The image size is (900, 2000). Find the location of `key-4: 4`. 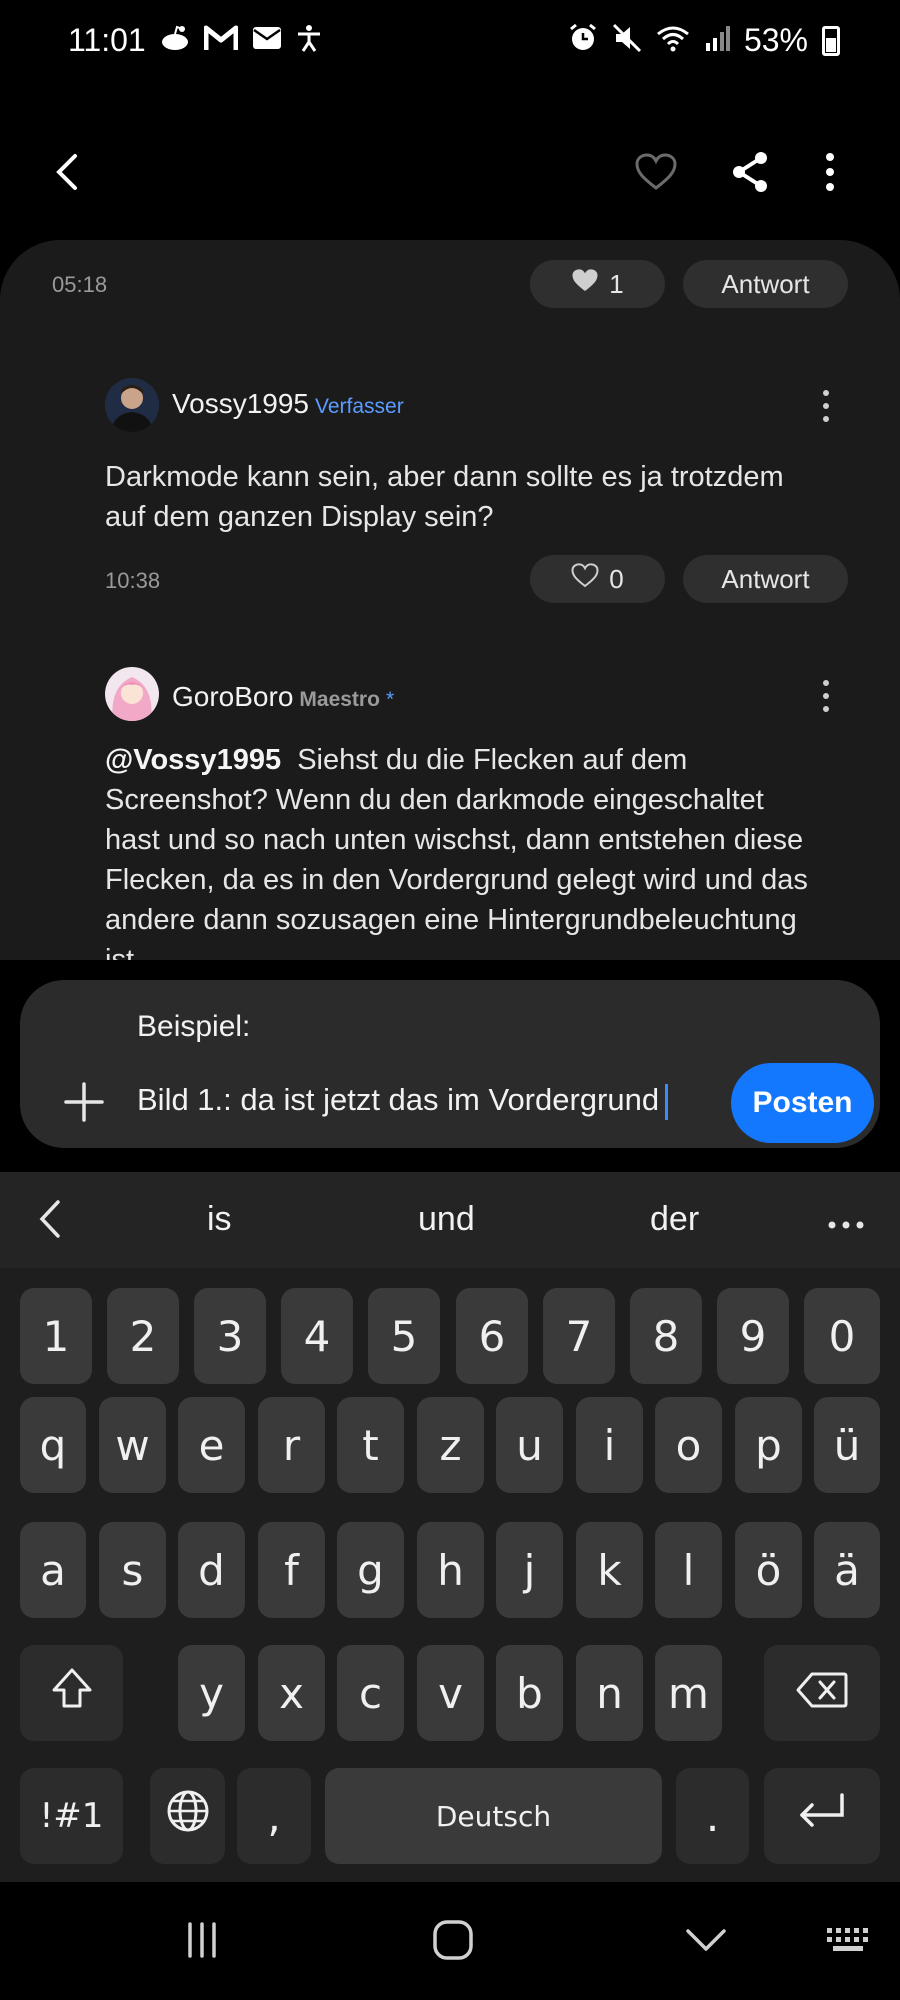

key-4: 4 is located at coordinates (317, 1336).